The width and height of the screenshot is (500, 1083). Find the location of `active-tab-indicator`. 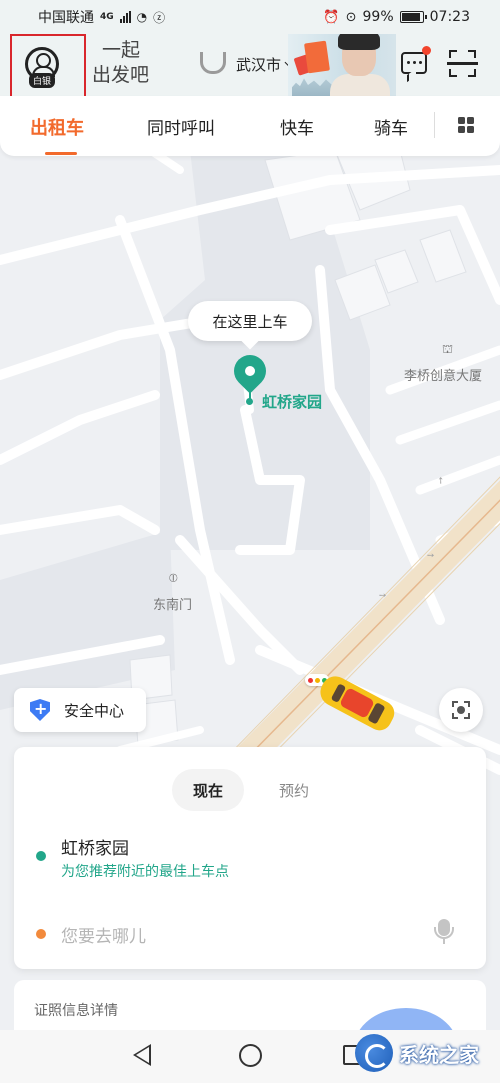

active-tab-indicator is located at coordinates (61, 153).